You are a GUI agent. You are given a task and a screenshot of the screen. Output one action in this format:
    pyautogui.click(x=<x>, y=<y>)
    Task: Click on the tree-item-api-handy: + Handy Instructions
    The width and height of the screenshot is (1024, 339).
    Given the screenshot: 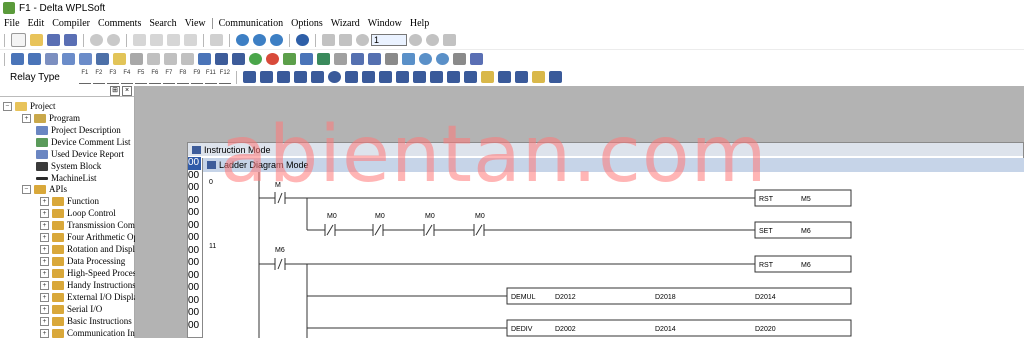 What is the action you would take?
    pyautogui.click(x=88, y=285)
    